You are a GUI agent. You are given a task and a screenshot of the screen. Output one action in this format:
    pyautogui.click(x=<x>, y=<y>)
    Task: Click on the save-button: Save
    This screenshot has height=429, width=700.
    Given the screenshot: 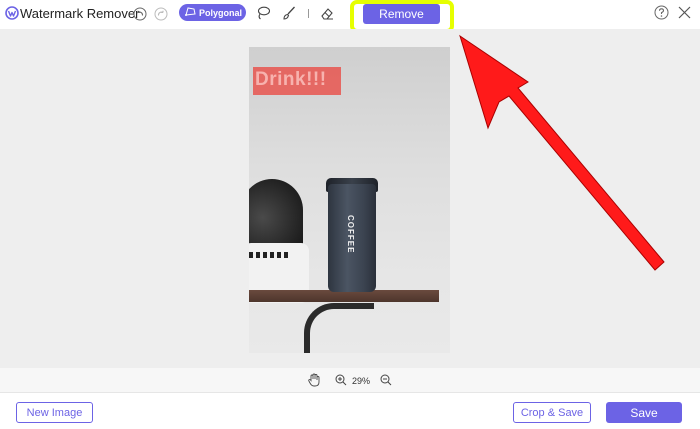 What is the action you would take?
    pyautogui.click(x=644, y=412)
    